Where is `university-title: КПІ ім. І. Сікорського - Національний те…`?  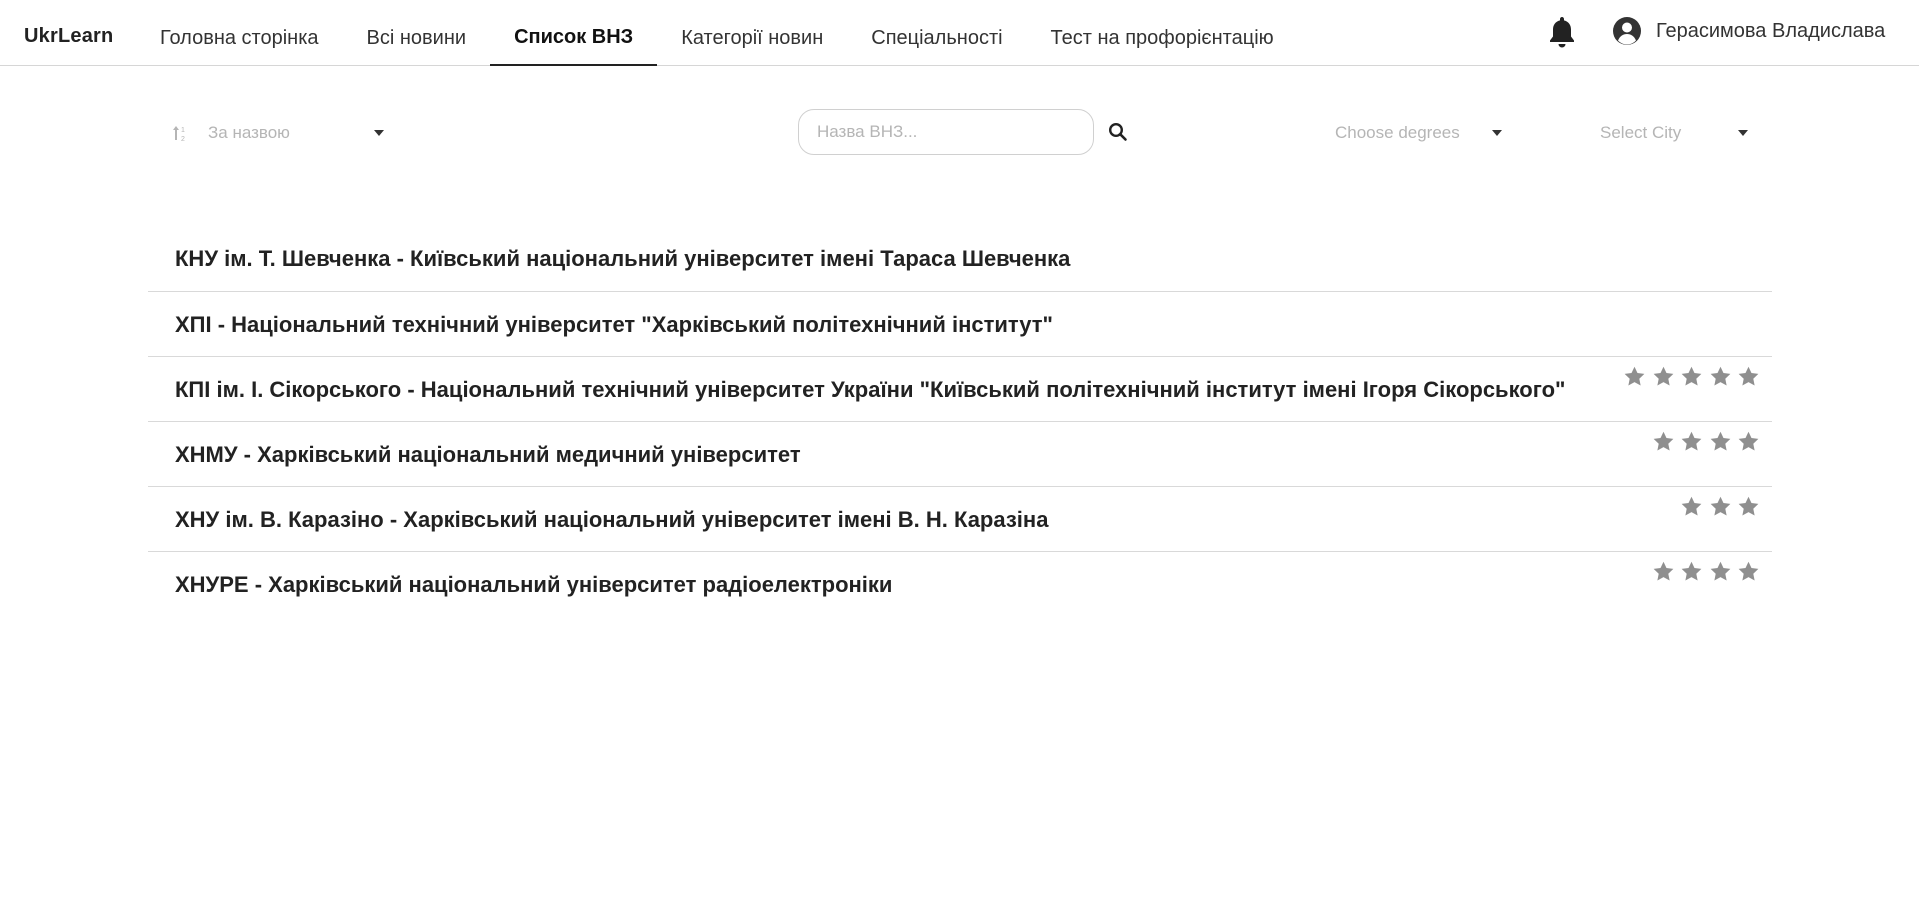 university-title: КПІ ім. І. Сікорського - Національний те… is located at coordinates (870, 390).